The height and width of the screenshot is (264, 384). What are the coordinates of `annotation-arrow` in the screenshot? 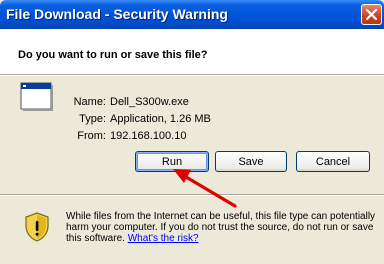 It's located at (205, 188).